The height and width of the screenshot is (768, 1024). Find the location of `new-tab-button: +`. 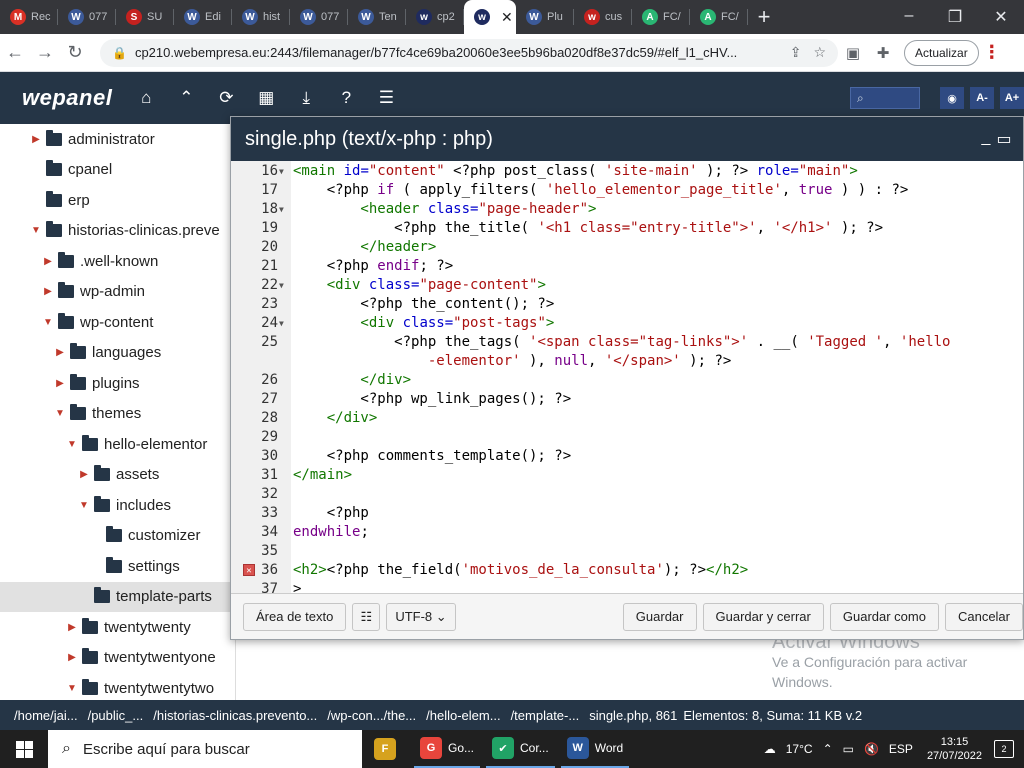

new-tab-button: + is located at coordinates (764, 17).